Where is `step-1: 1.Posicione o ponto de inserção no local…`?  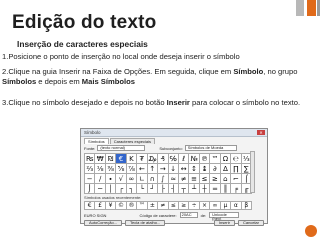
step-1: 1.Posicione o ponto de inserção no local… is located at coordinates (121, 56).